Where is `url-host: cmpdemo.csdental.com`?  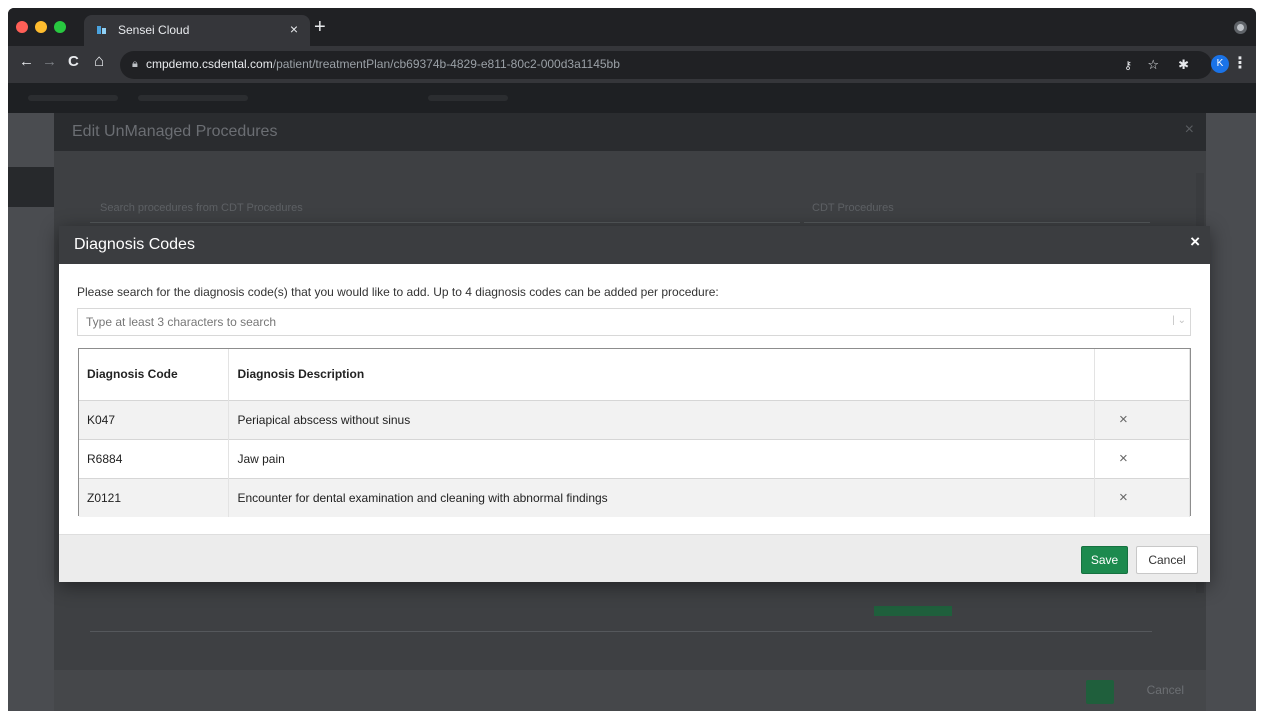 url-host: cmpdemo.csdental.com is located at coordinates (209, 64).